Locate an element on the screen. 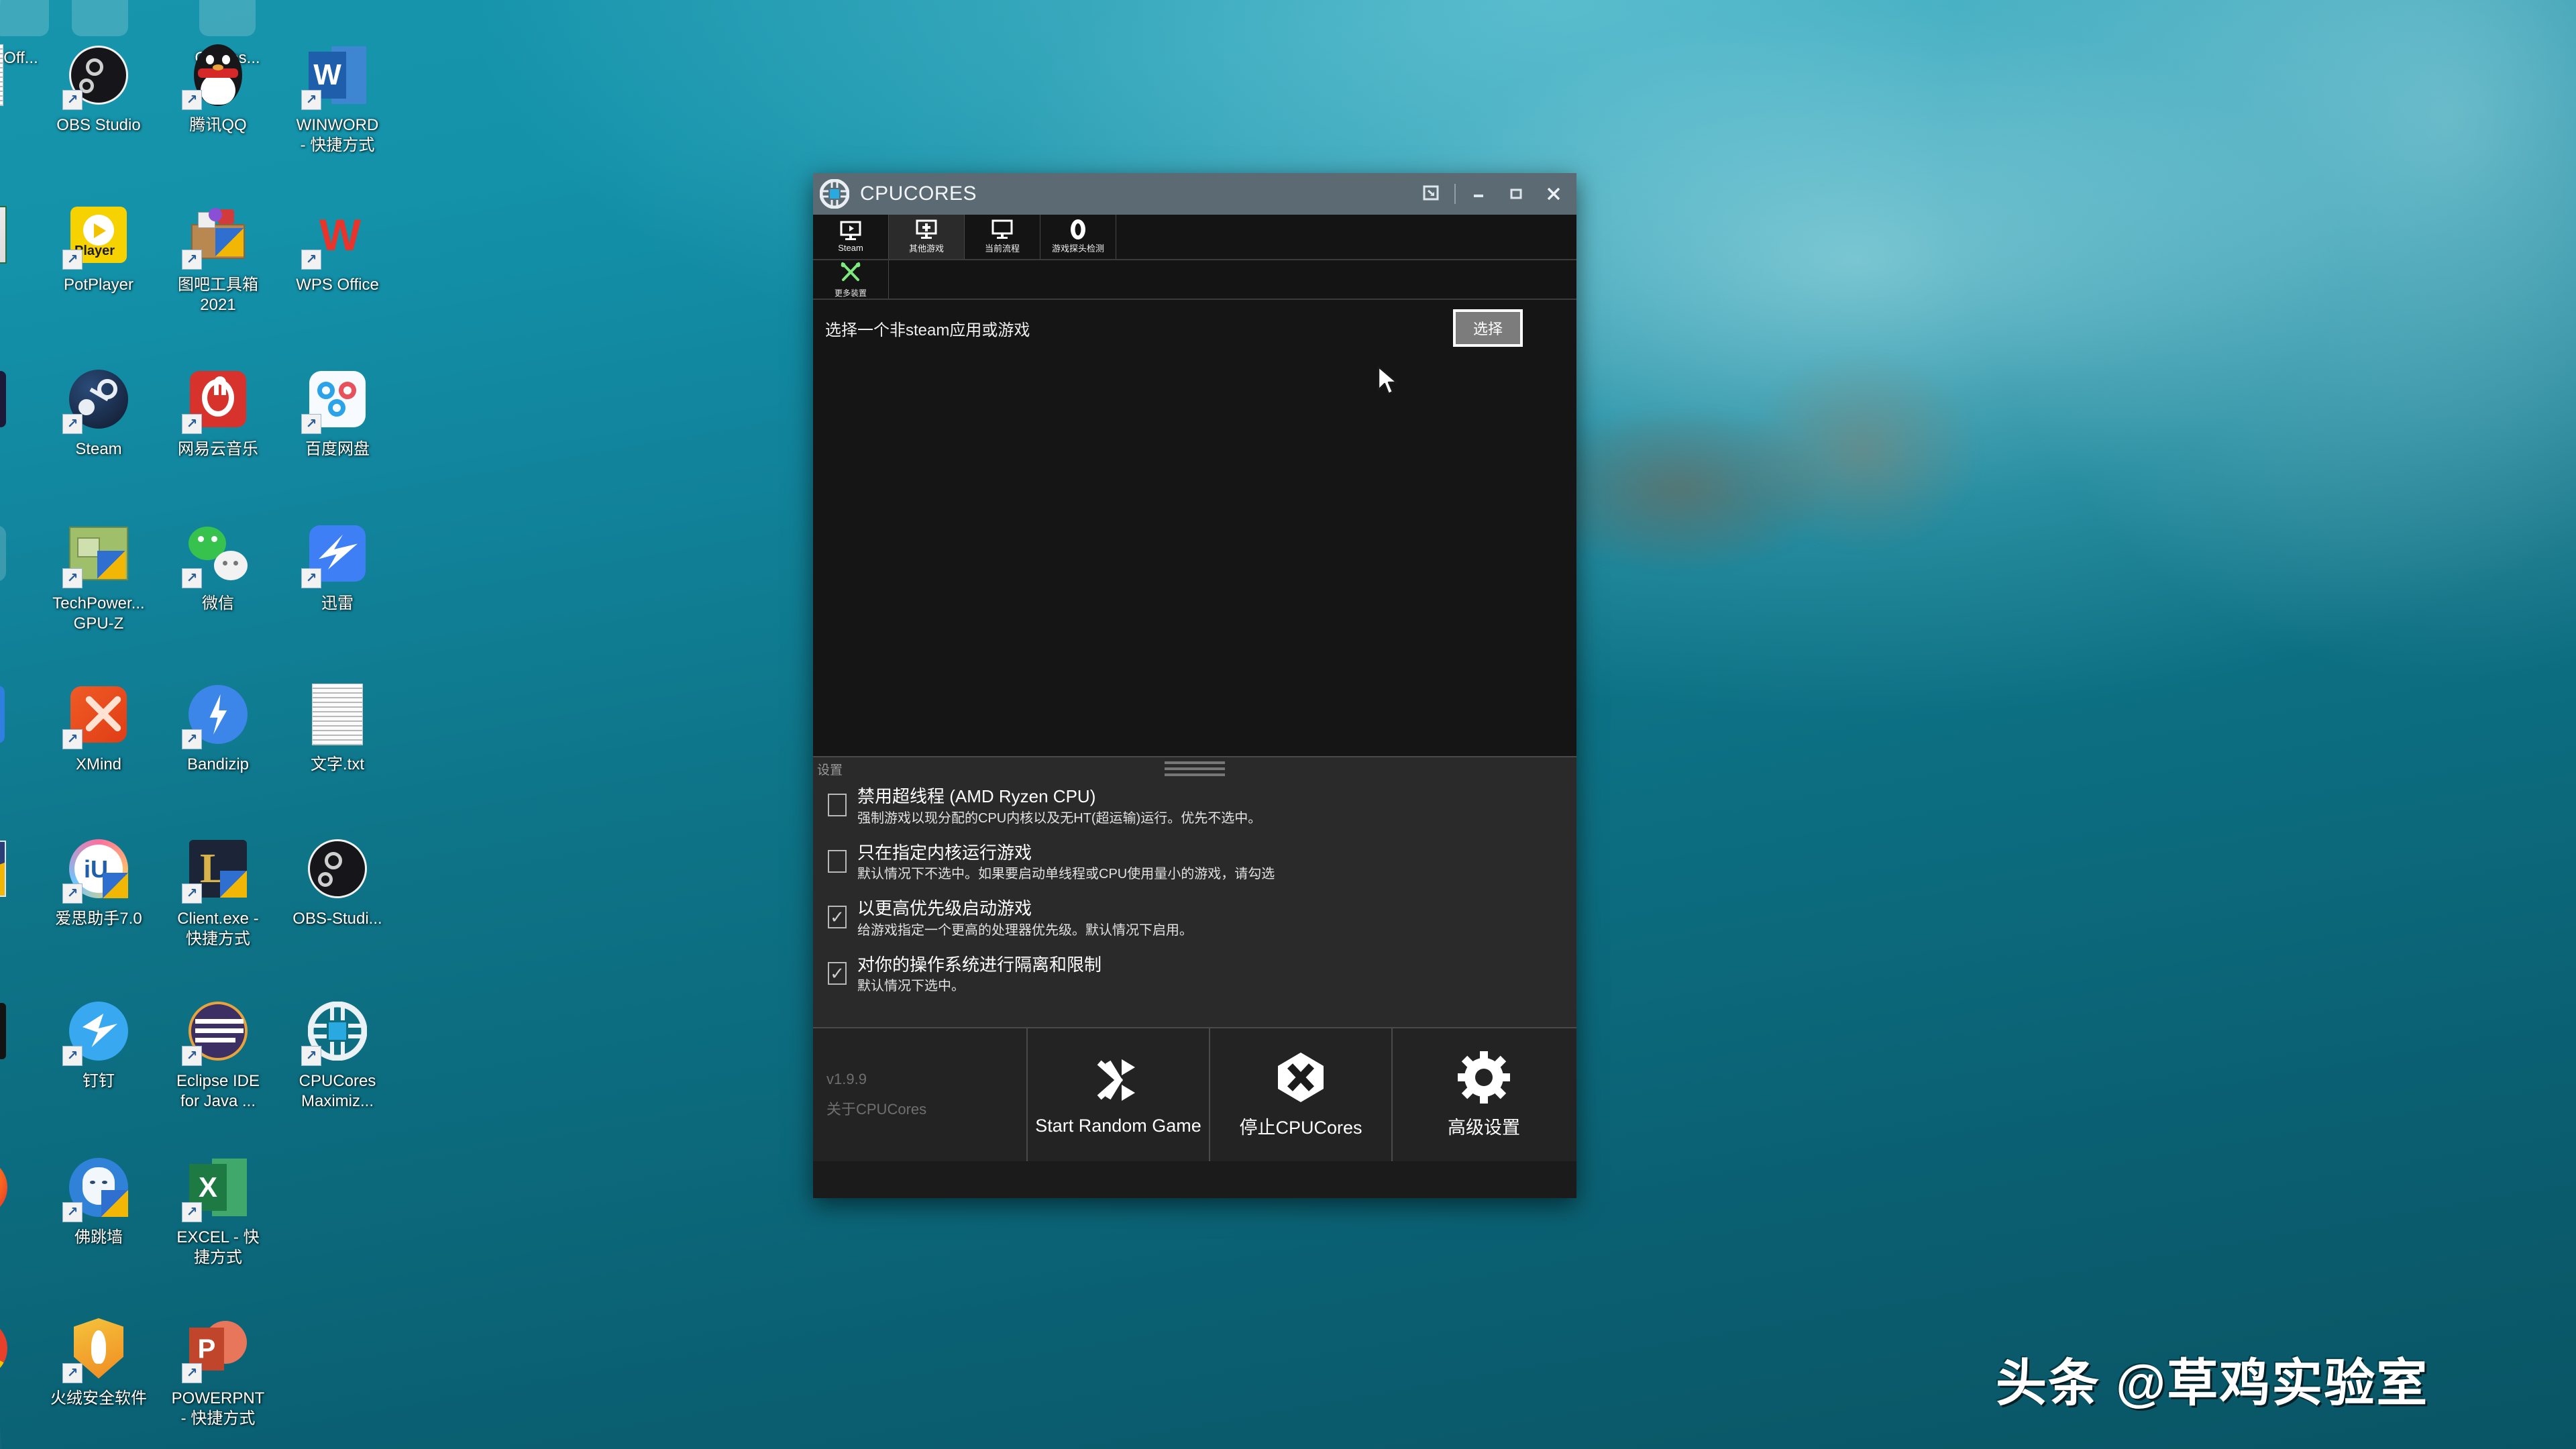 This screenshot has height=1449, width=2576. tab-other-games: 其他游戏 is located at coordinates (927, 237).